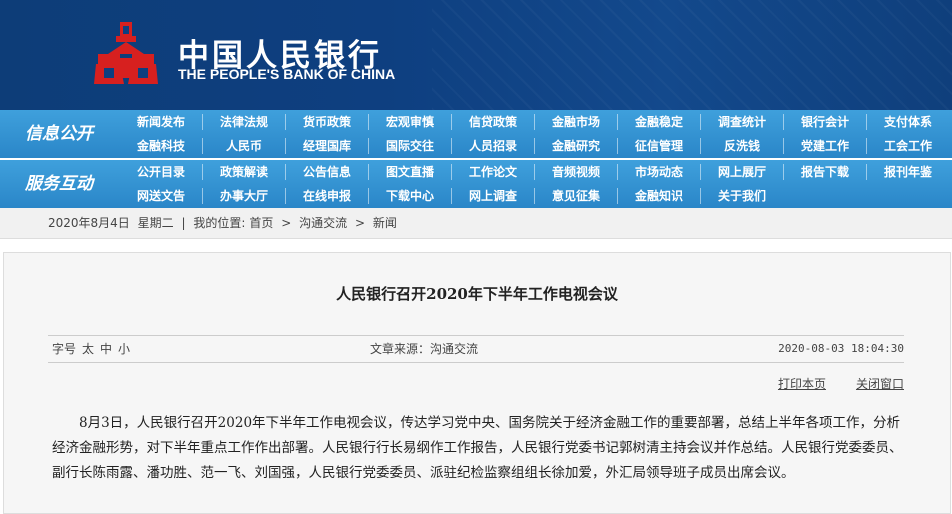 The image size is (952, 514). I want to click on nav-service-row-2: 网送文告 办事大厅 在线申报 下载中心 网上调查 意见征集 金融知识 关于我们, so click(536, 196).